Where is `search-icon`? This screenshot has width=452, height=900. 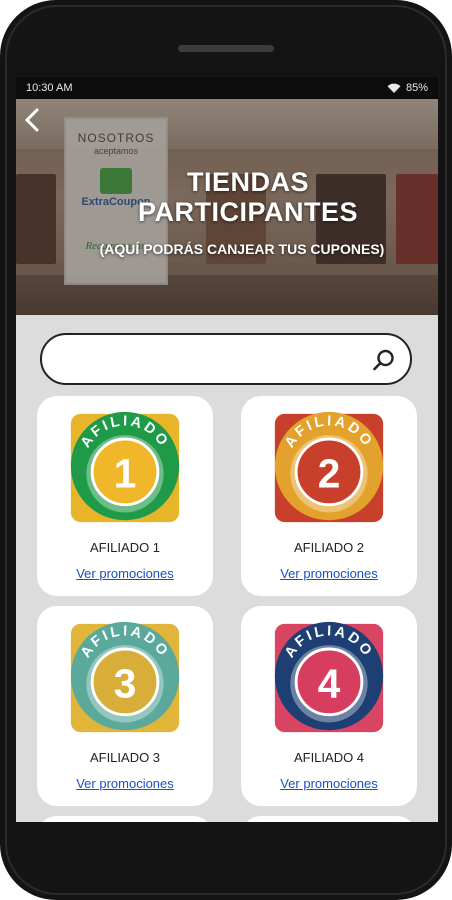 search-icon is located at coordinates (384, 360).